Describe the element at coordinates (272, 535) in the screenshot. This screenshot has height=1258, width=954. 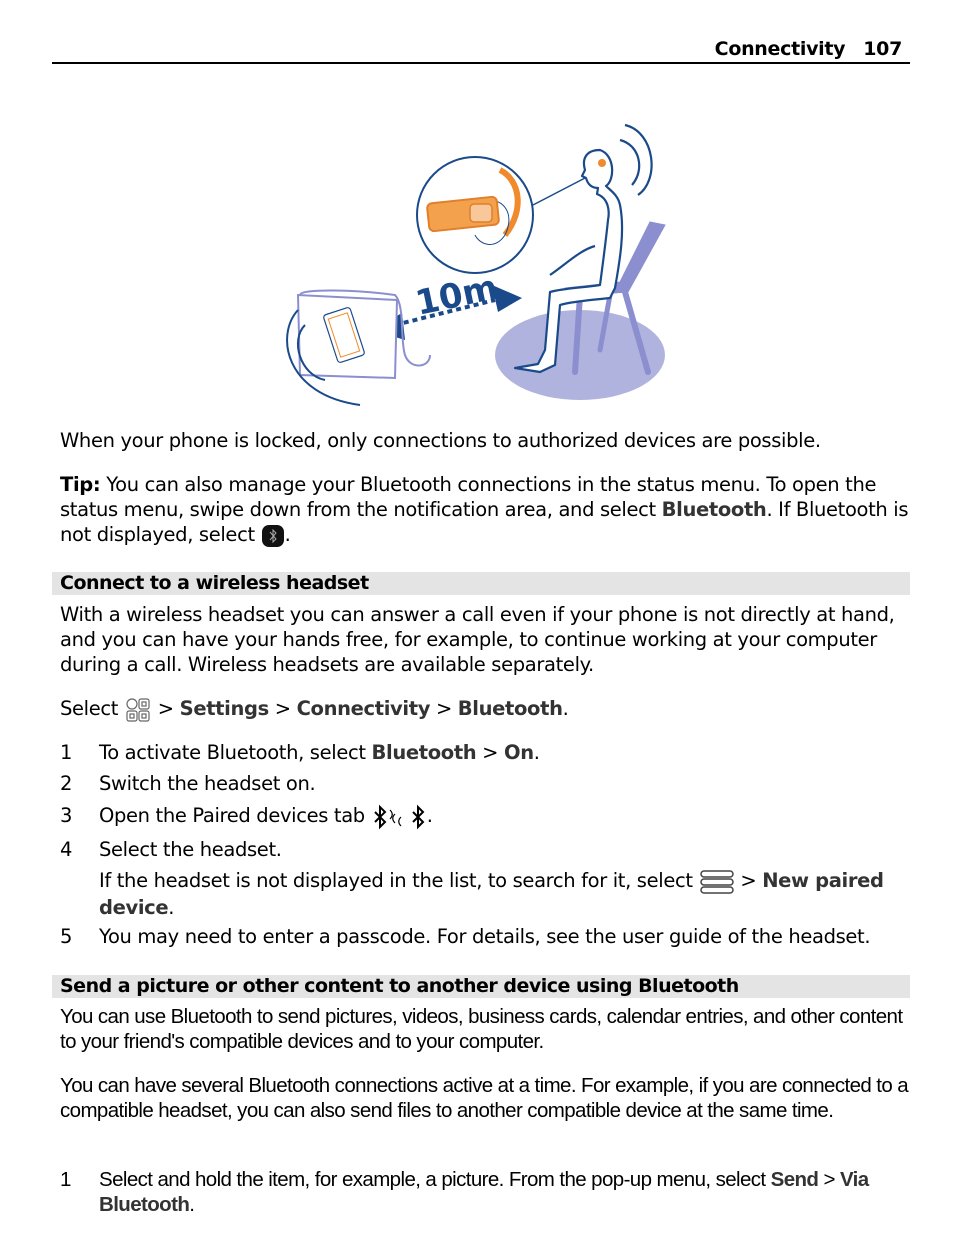
I see `bluetooth-toggle-icon` at that location.